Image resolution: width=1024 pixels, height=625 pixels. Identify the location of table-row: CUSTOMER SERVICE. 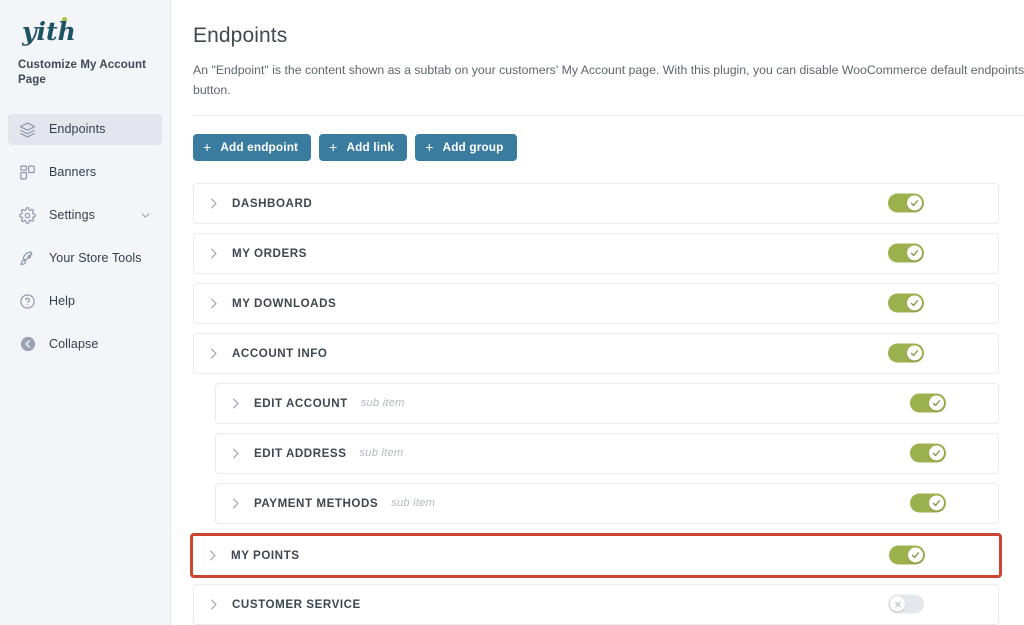
(596, 604).